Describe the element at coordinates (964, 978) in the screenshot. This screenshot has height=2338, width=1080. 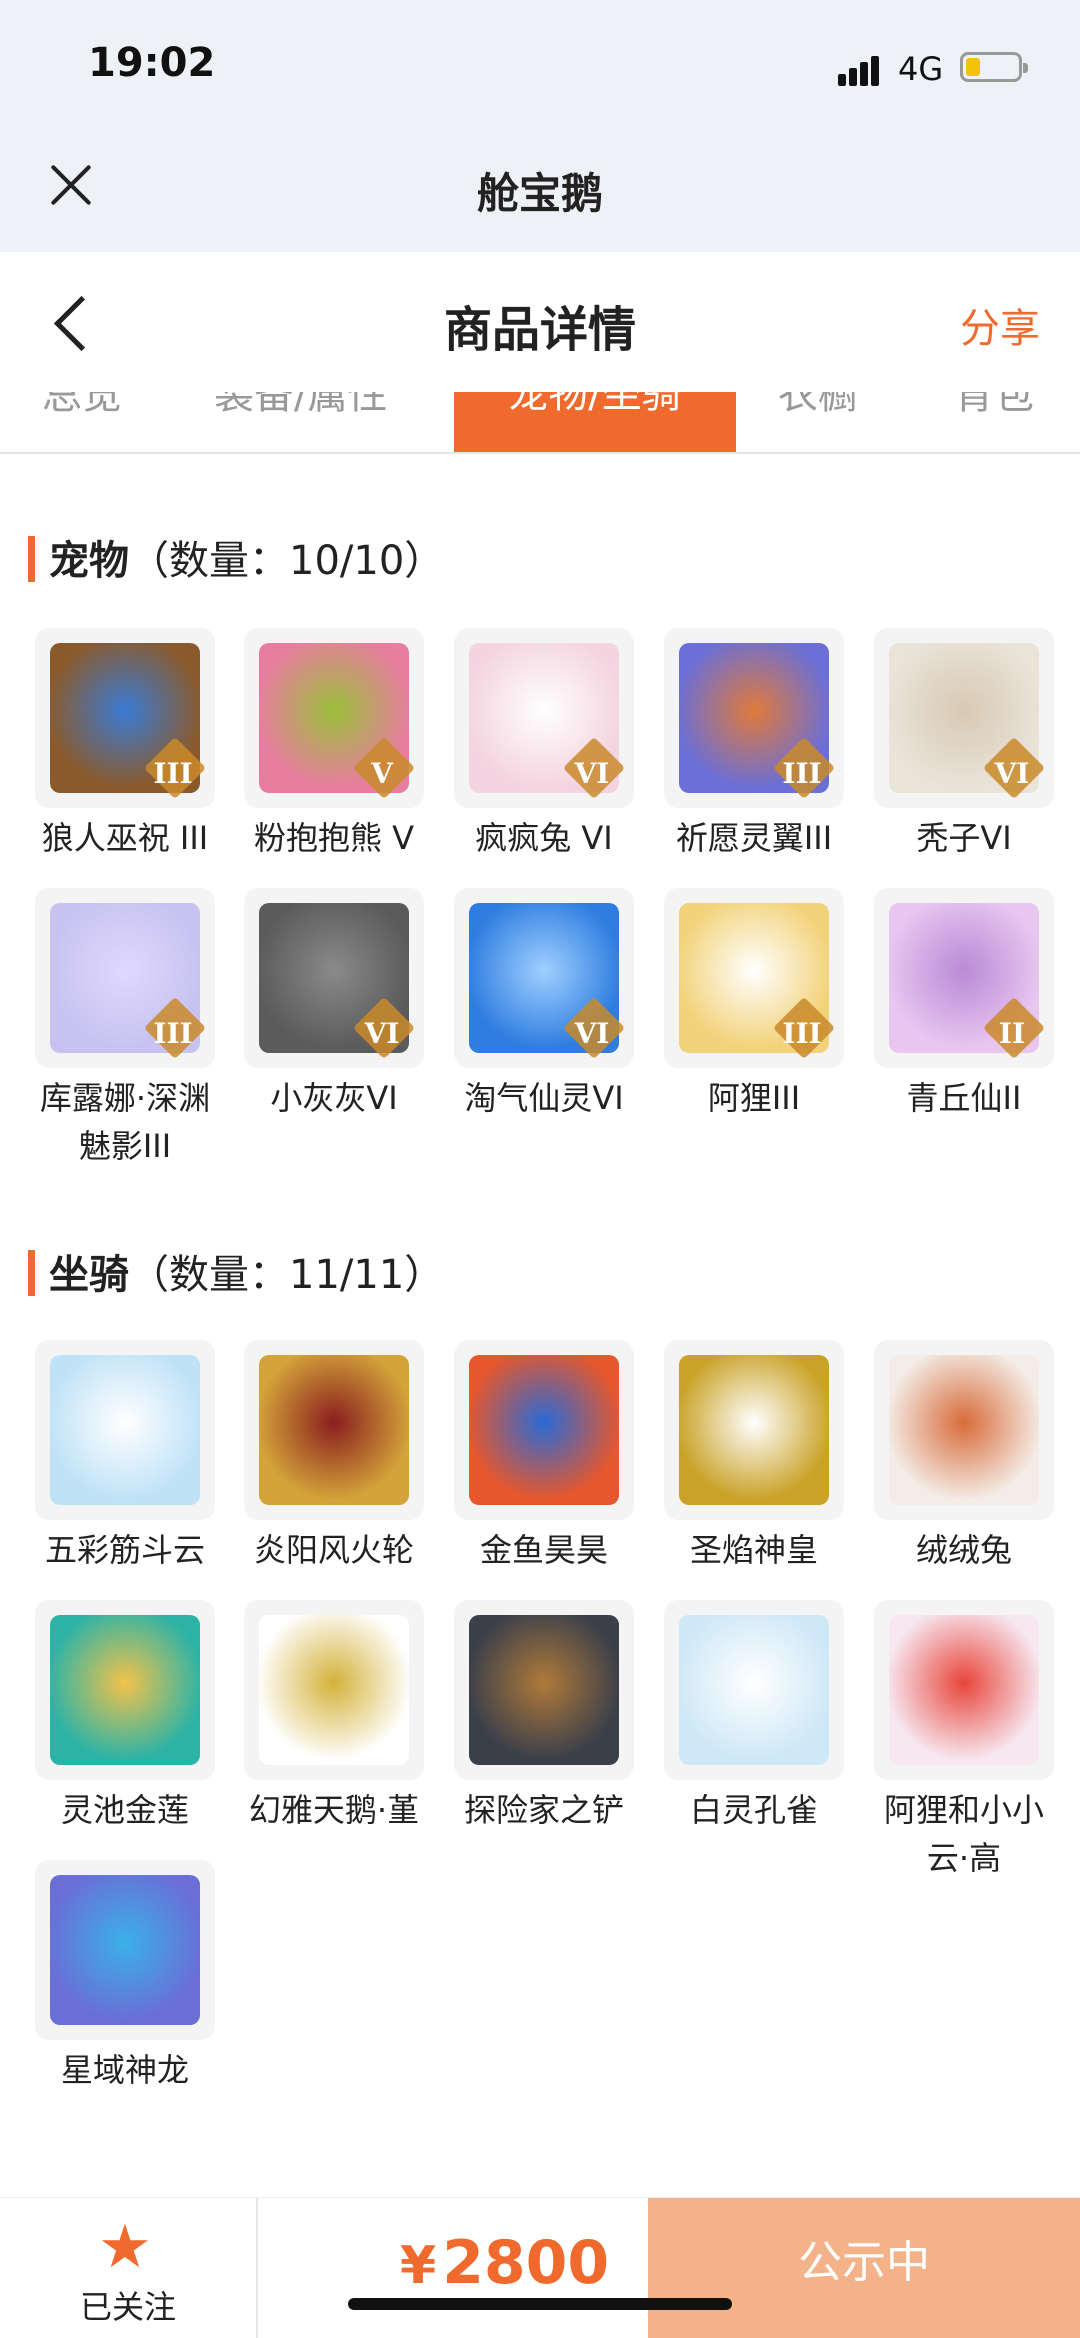
I see `pets-thumbnail: II` at that location.